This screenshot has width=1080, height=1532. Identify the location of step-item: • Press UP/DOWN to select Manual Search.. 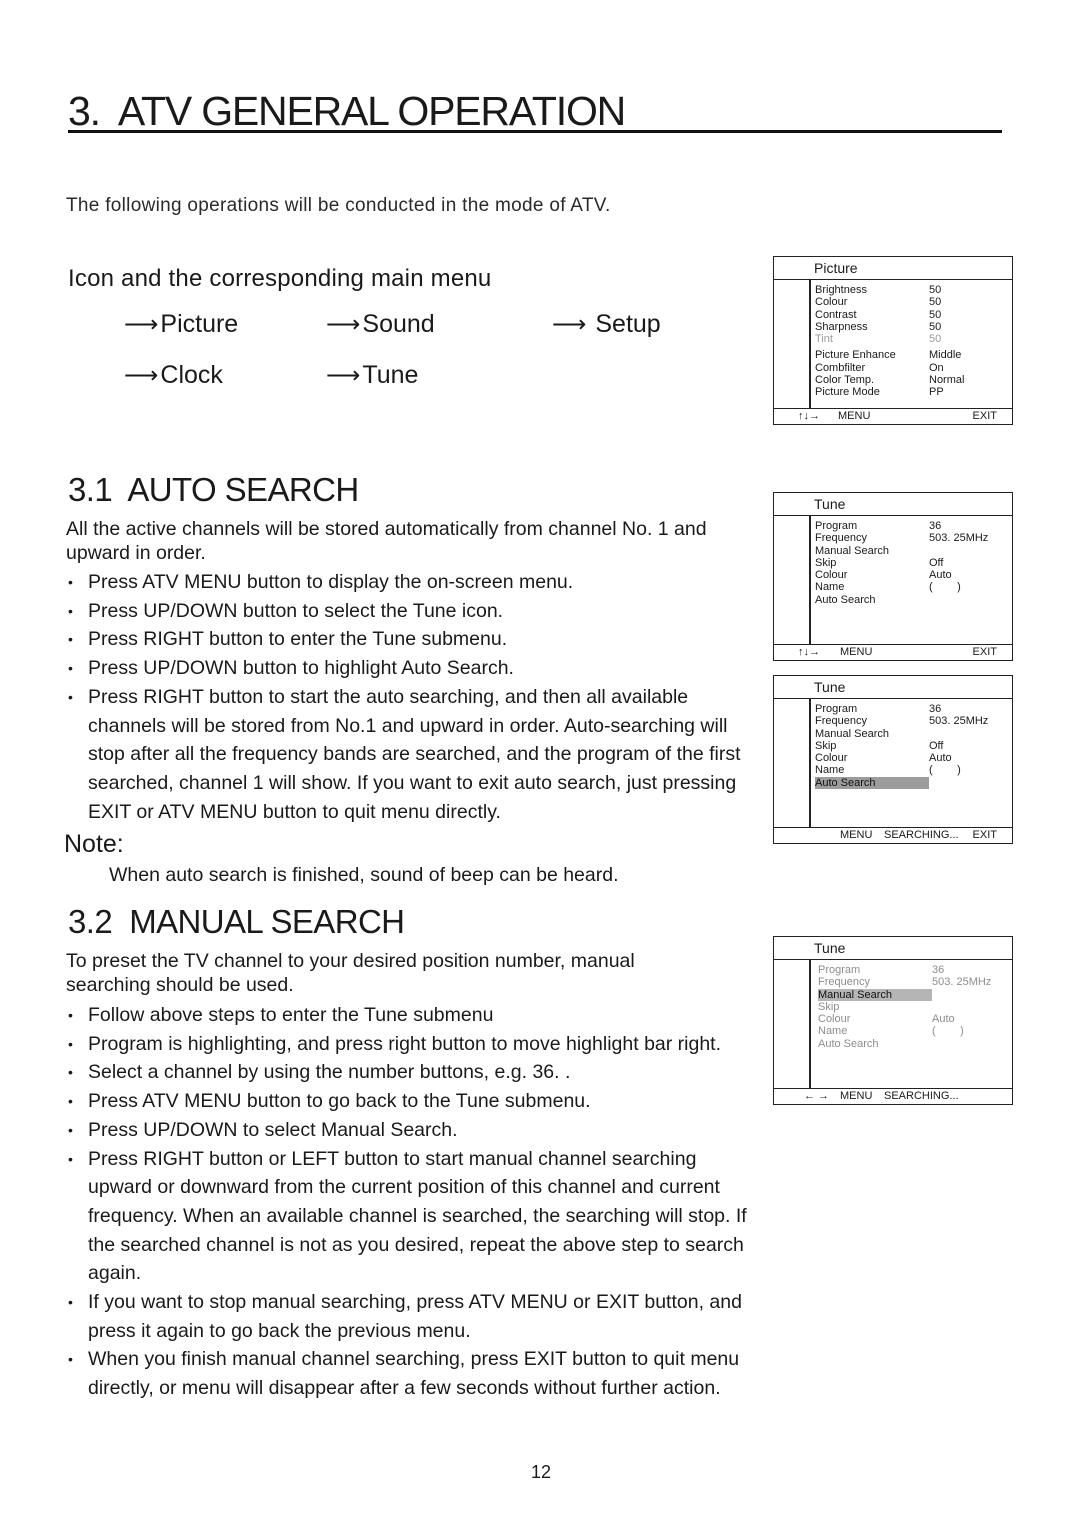
(263, 1129).